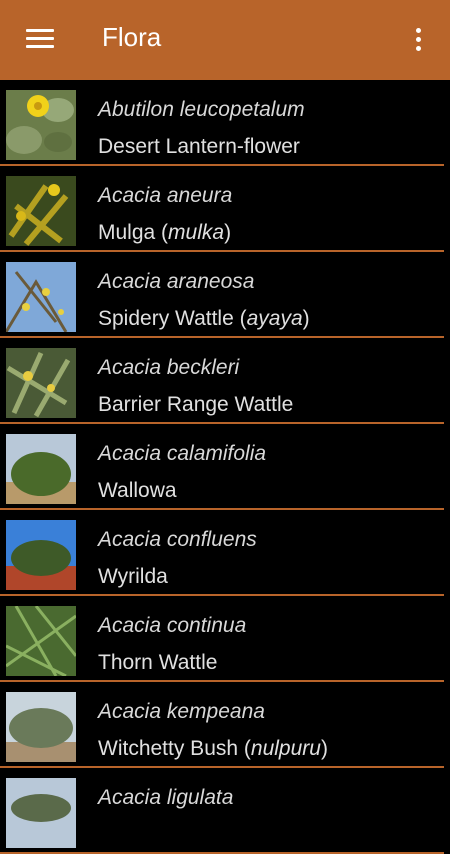  I want to click on scientific-name: Acacia kempeana, so click(181, 711).